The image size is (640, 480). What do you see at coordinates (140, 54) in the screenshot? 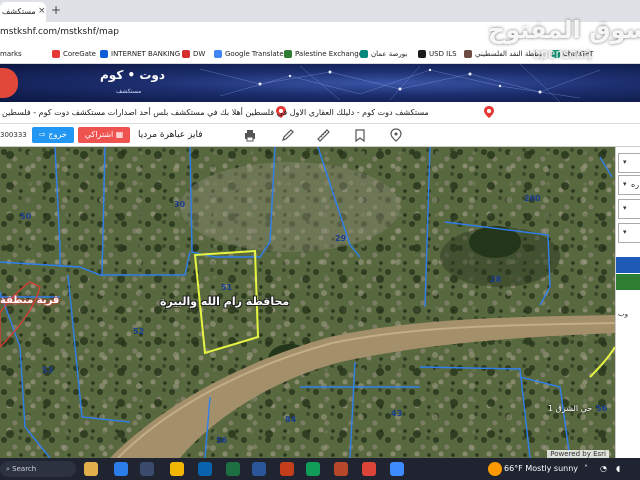
I see `bookmark-item: INTERNET BANKING` at bounding box center [140, 54].